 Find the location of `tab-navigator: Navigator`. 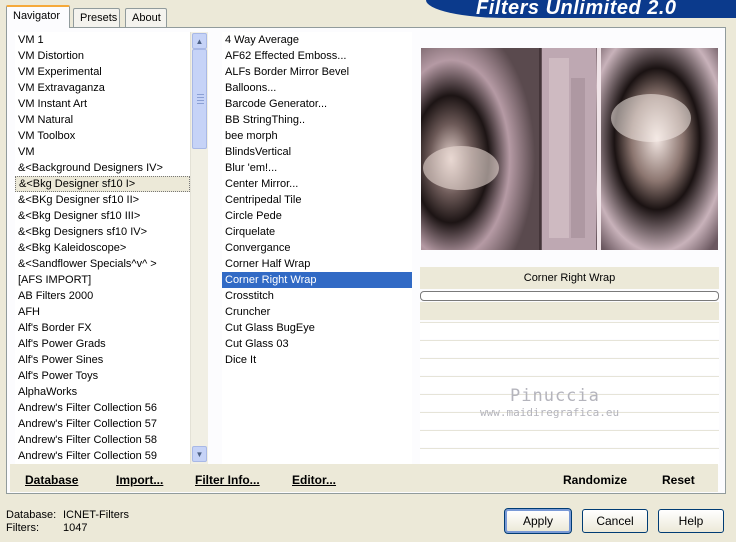

tab-navigator: Navigator is located at coordinates (38, 16).